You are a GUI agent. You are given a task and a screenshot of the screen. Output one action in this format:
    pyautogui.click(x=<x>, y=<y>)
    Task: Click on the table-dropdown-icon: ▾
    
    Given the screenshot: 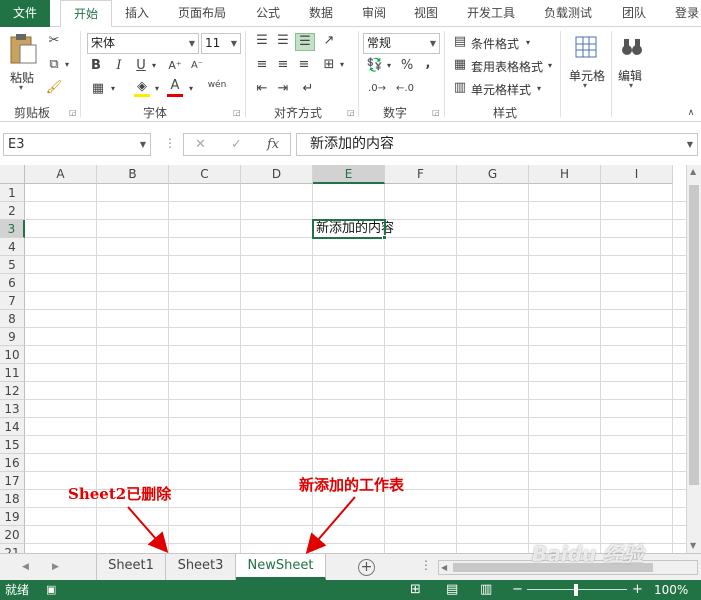 What is the action you would take?
    pyautogui.click(x=550, y=66)
    